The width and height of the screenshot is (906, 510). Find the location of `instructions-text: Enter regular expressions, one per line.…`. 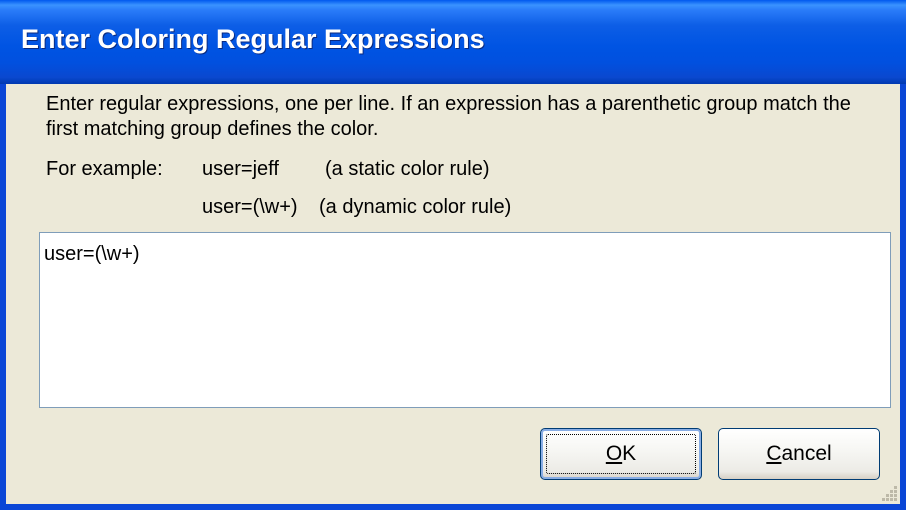

instructions-text: Enter regular expressions, one per line.… is located at coordinates (448, 116).